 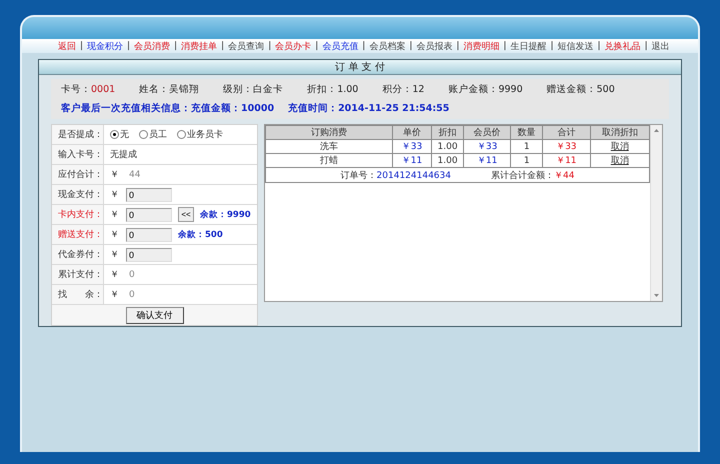 What do you see at coordinates (88, 89) in the screenshot?
I see `info-item: 卡号：0001` at bounding box center [88, 89].